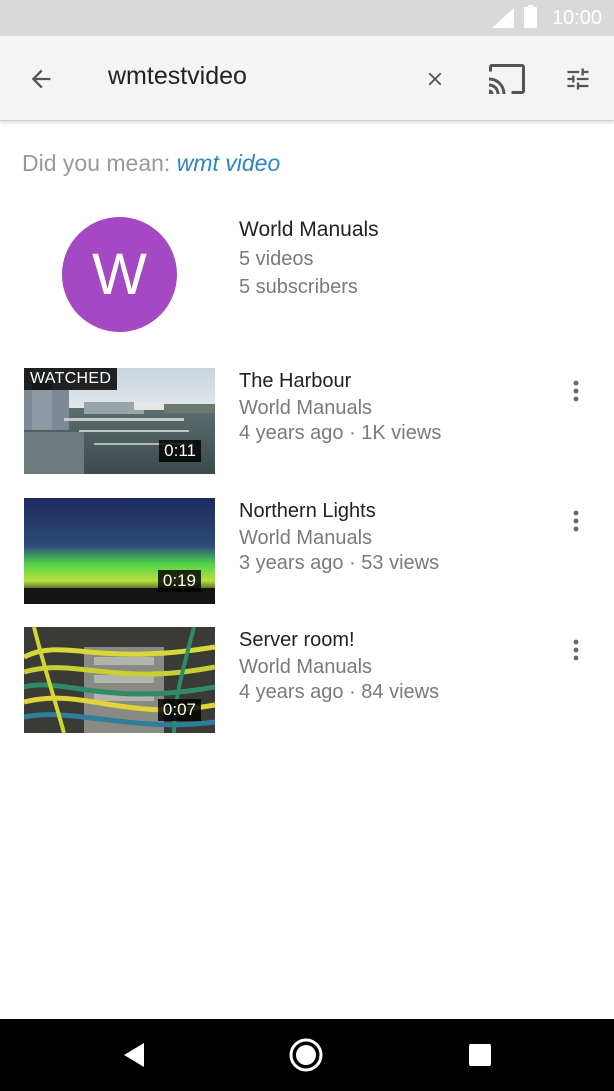 Image resolution: width=614 pixels, height=1091 pixels. Describe the element at coordinates (41, 79) in the screenshot. I see `back-arrow-icon` at that location.